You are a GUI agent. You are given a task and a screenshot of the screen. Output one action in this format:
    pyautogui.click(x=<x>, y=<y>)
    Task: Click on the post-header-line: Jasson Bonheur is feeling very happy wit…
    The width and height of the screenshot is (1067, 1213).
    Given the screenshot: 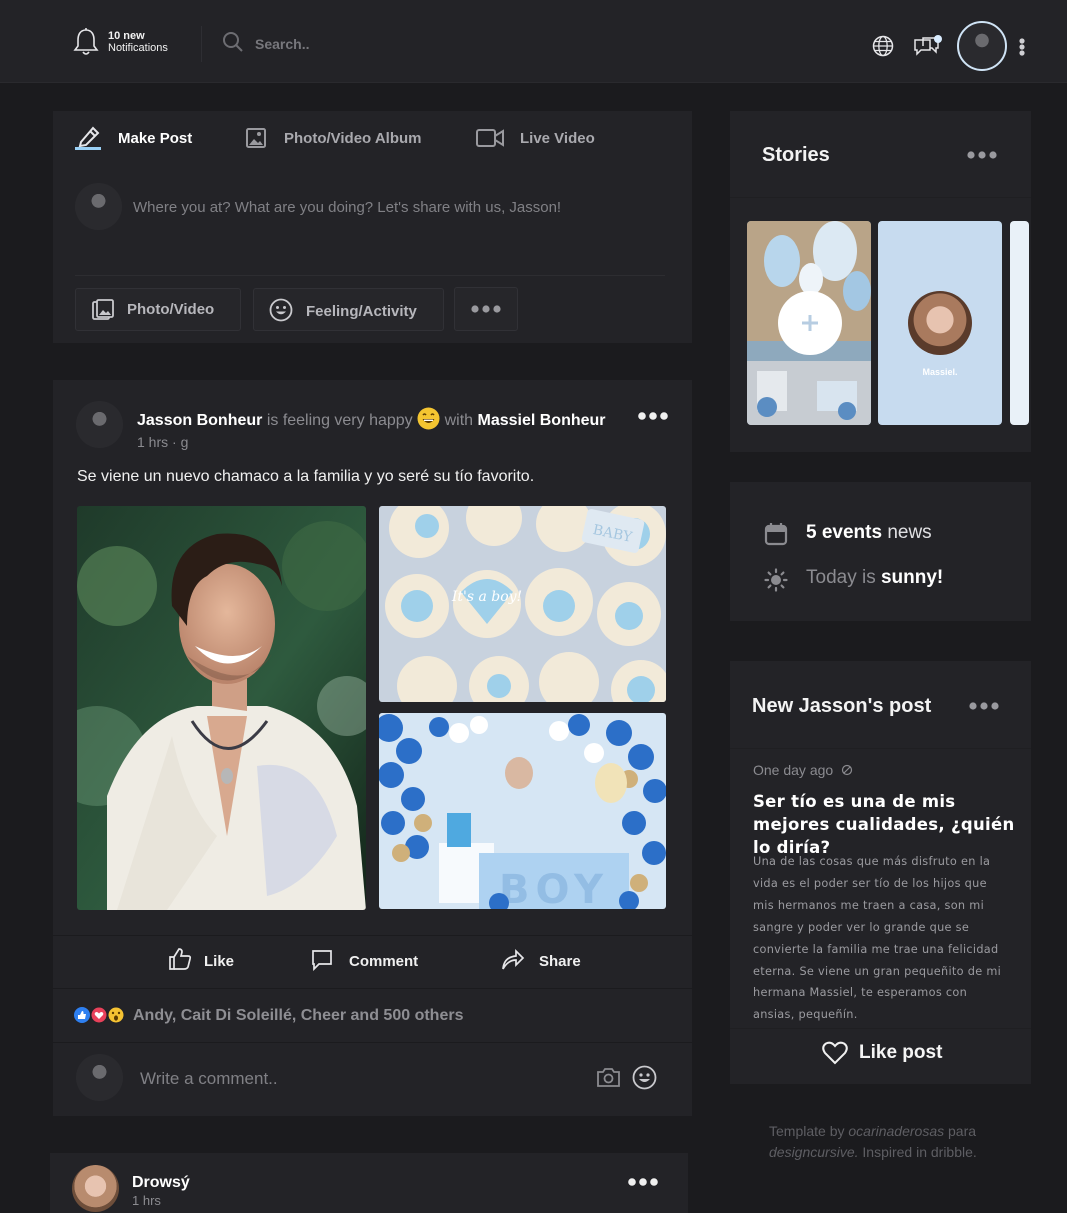 What is the action you would take?
    pyautogui.click(x=371, y=418)
    